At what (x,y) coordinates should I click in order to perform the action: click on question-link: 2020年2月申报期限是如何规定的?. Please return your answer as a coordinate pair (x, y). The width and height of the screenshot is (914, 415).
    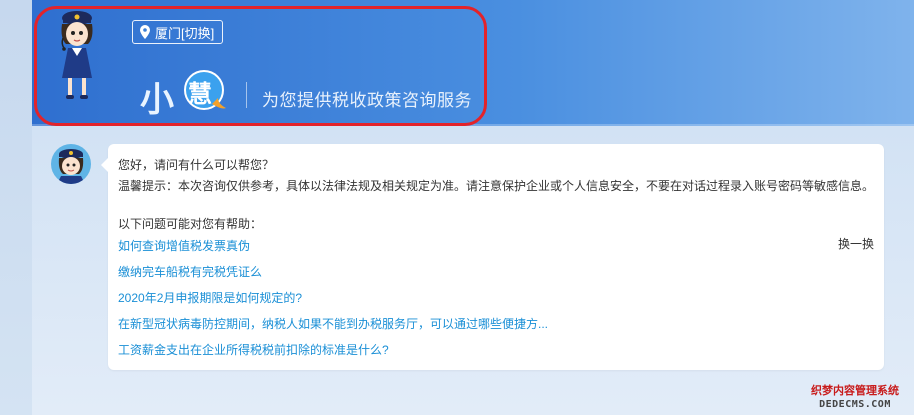
    Looking at the image, I should click on (210, 297).